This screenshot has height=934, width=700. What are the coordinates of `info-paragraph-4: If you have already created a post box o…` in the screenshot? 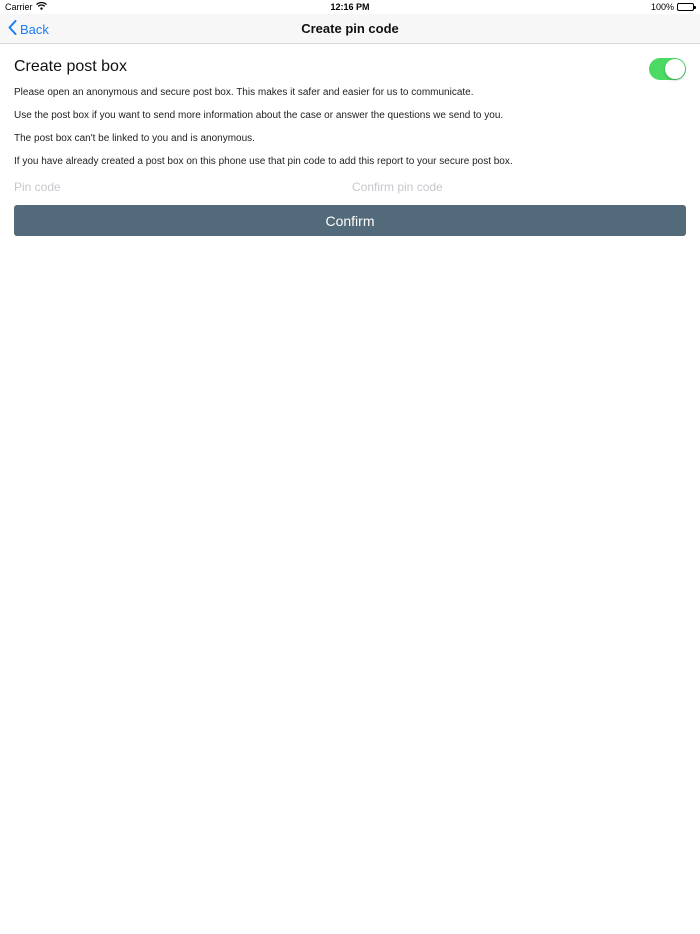 It's located at (263, 161).